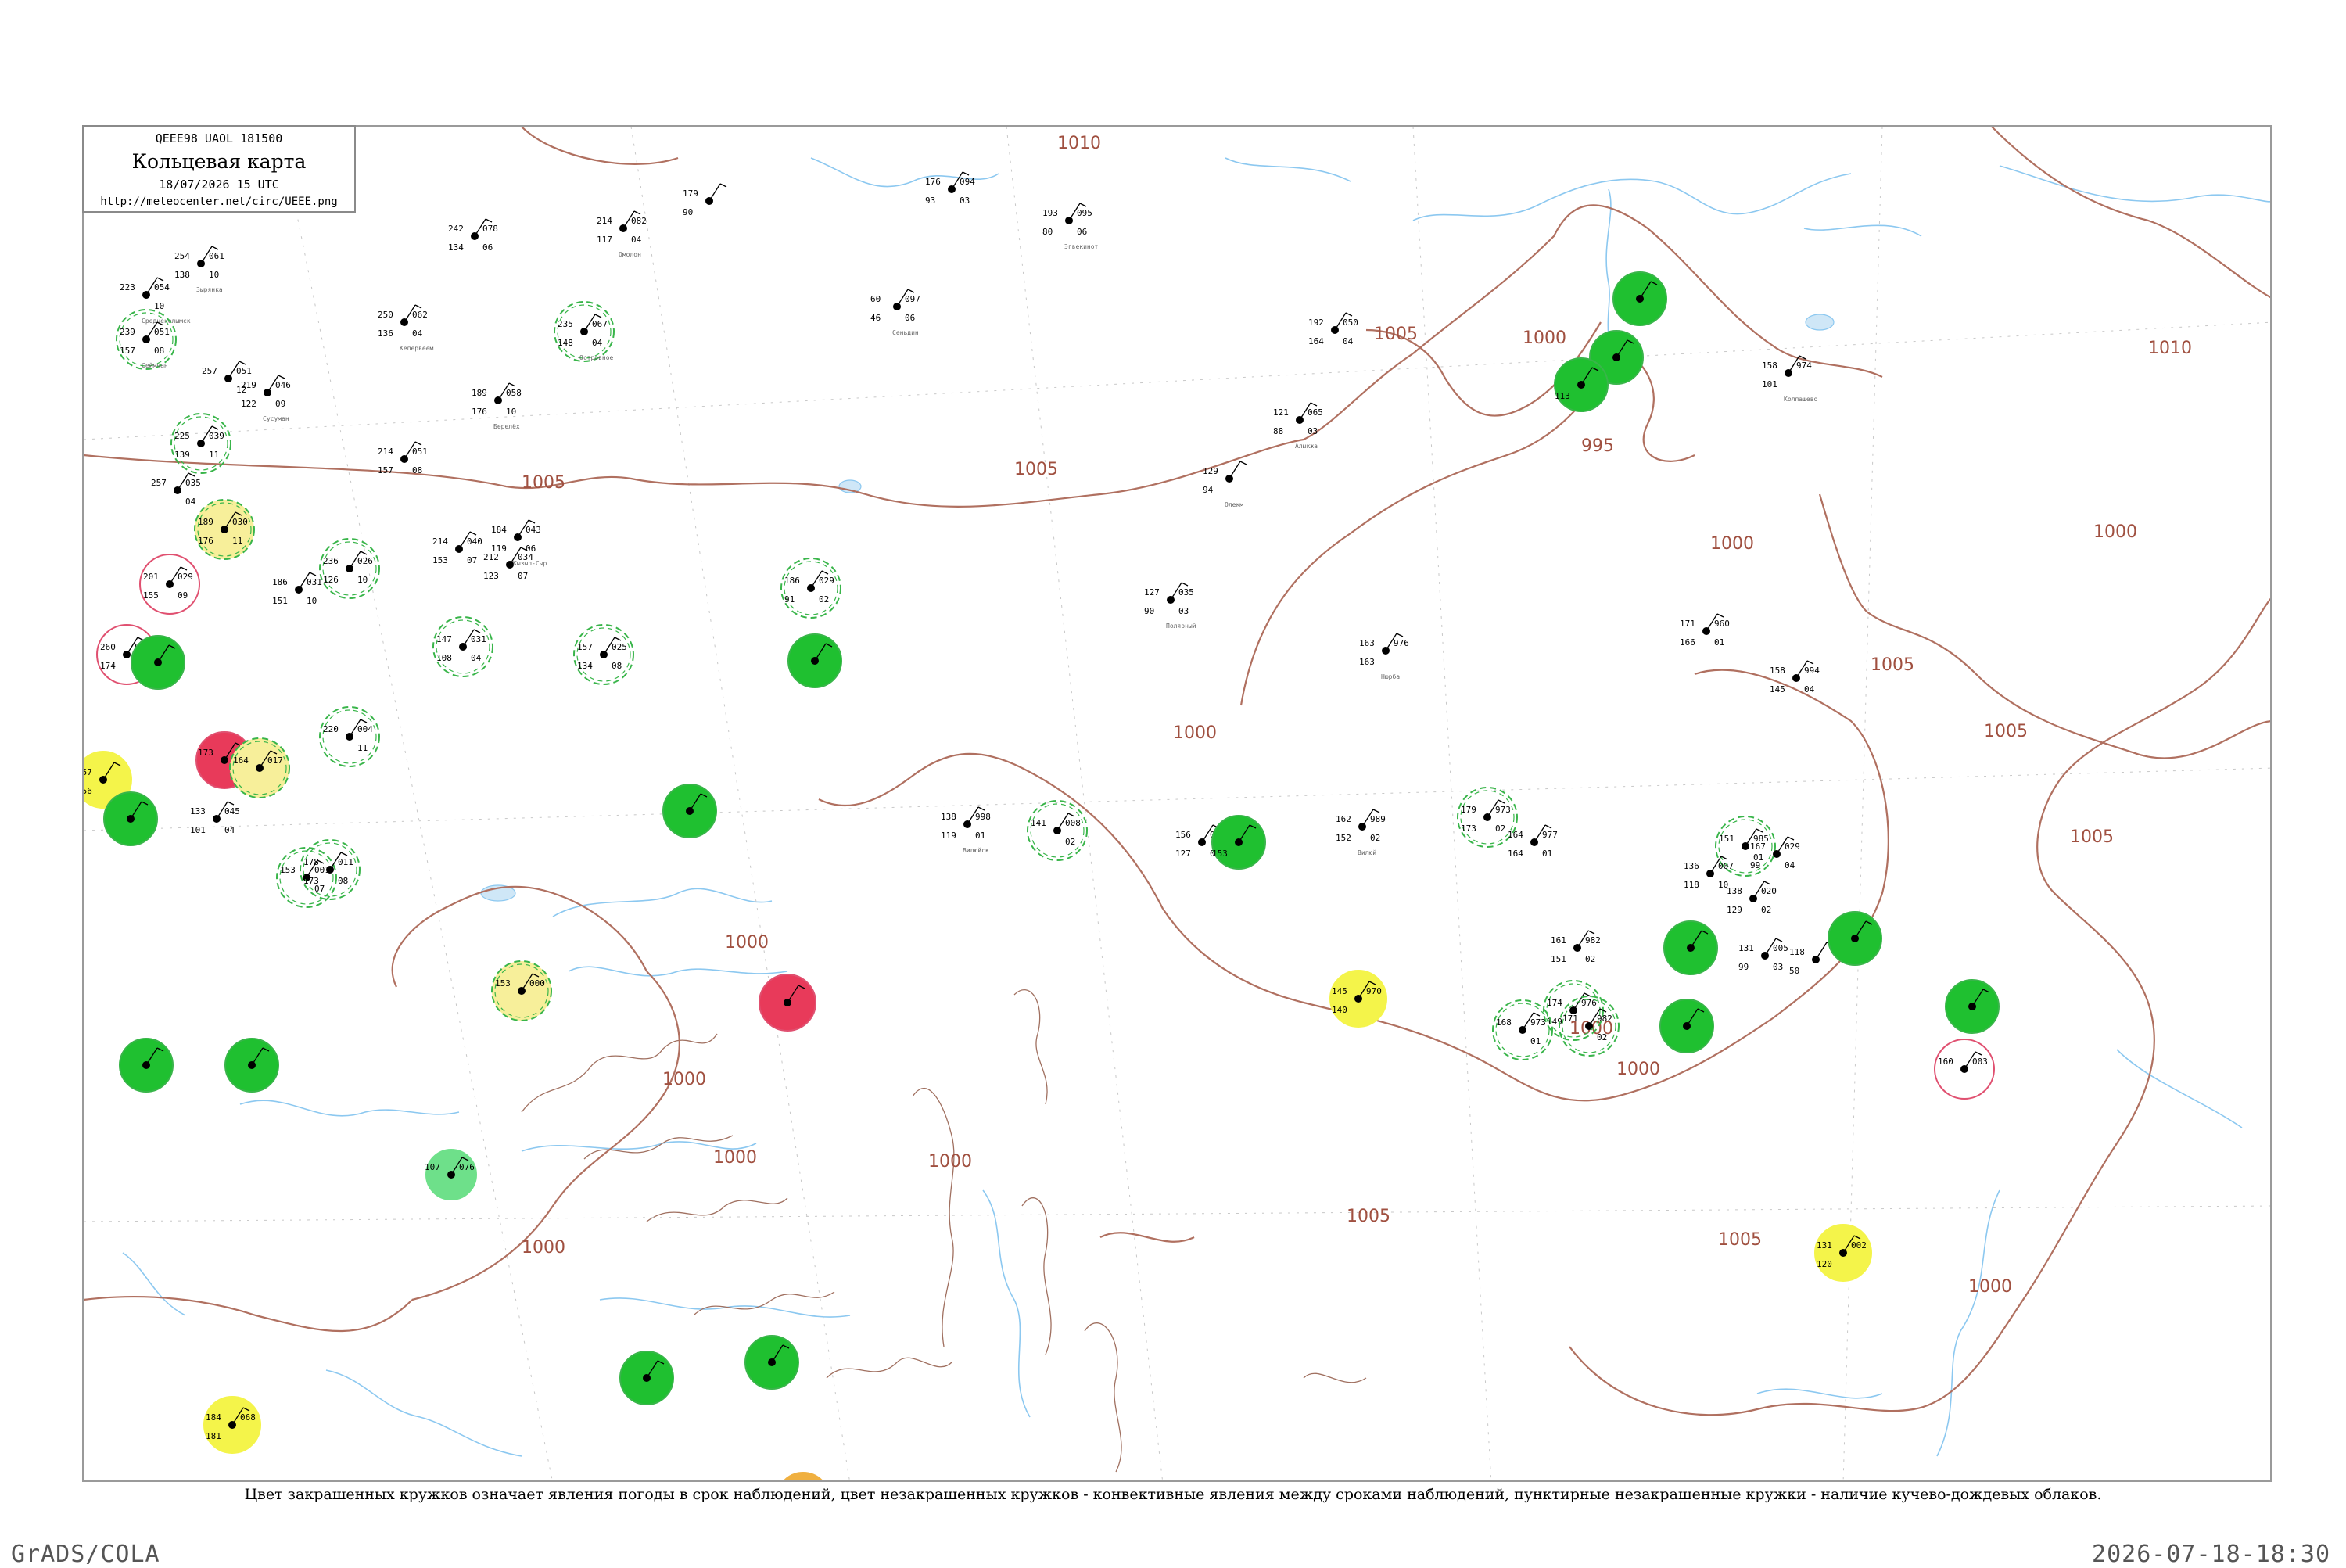 This screenshot has height=1568, width=2346. I want to click on station-plot: 225 039 139 11, so click(200, 443).